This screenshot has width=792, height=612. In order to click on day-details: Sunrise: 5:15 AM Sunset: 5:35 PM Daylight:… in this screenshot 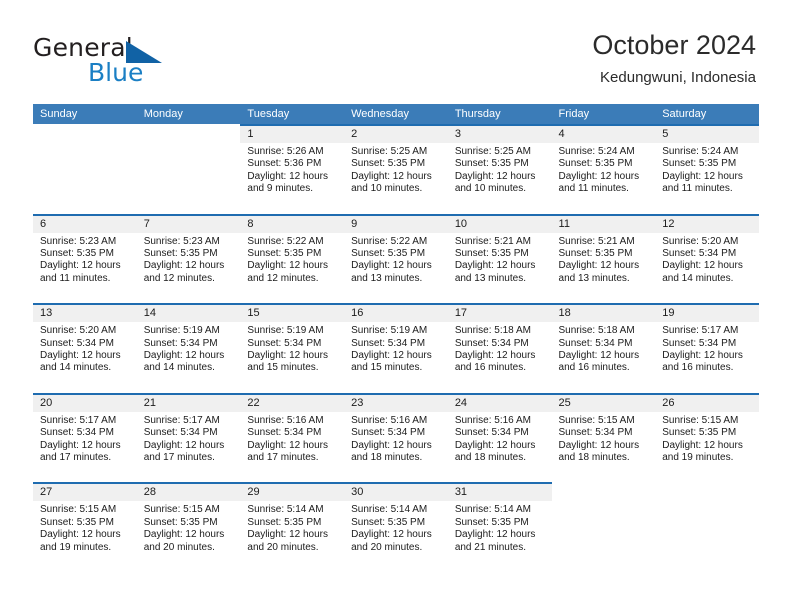, I will do `click(707, 438)`.